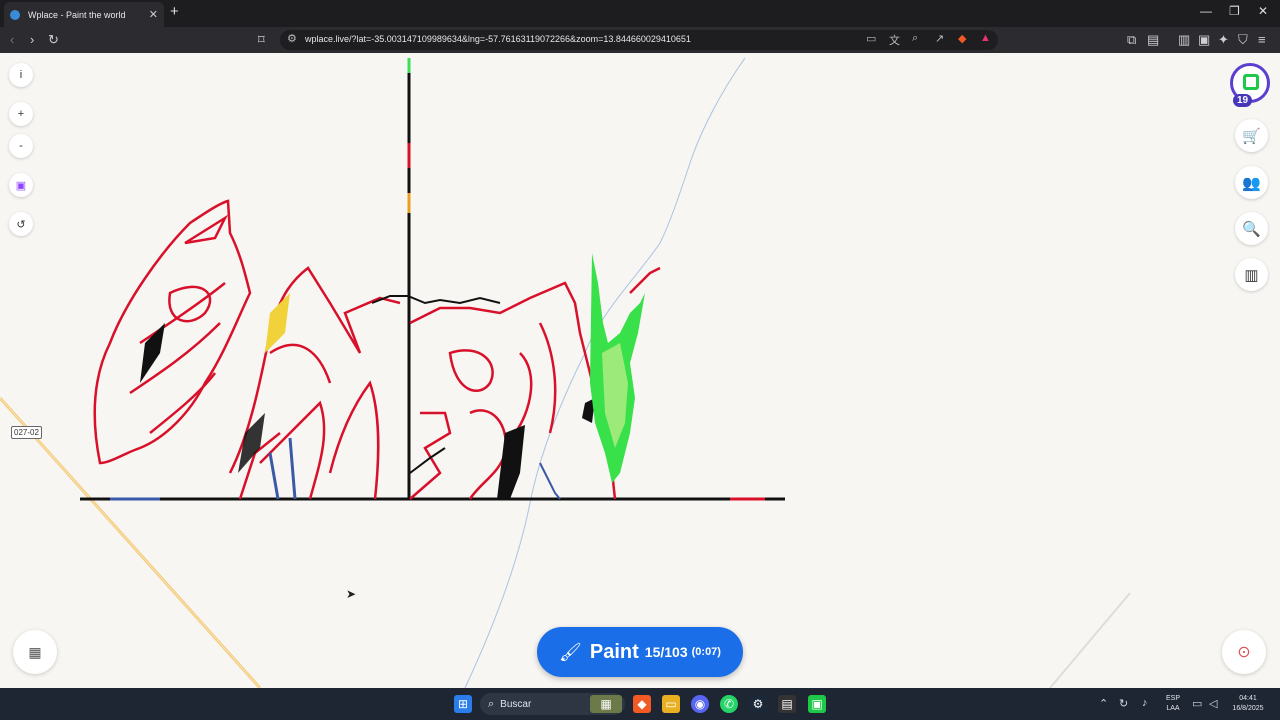  I want to click on sidebar-icon: ▥, so click(1184, 40).